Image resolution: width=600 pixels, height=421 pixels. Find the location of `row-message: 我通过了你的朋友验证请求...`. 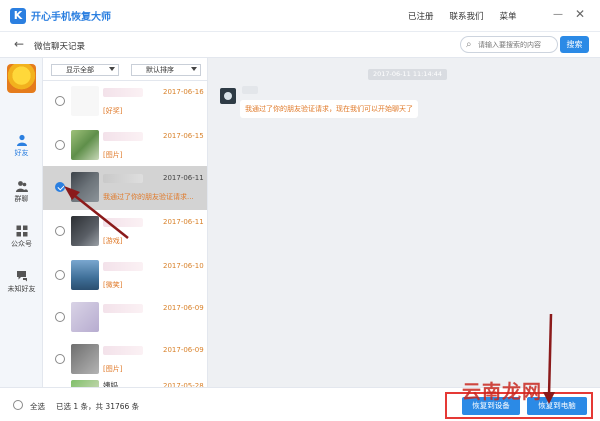

row-message: 我通过了你的朋友验证请求... is located at coordinates (148, 197).